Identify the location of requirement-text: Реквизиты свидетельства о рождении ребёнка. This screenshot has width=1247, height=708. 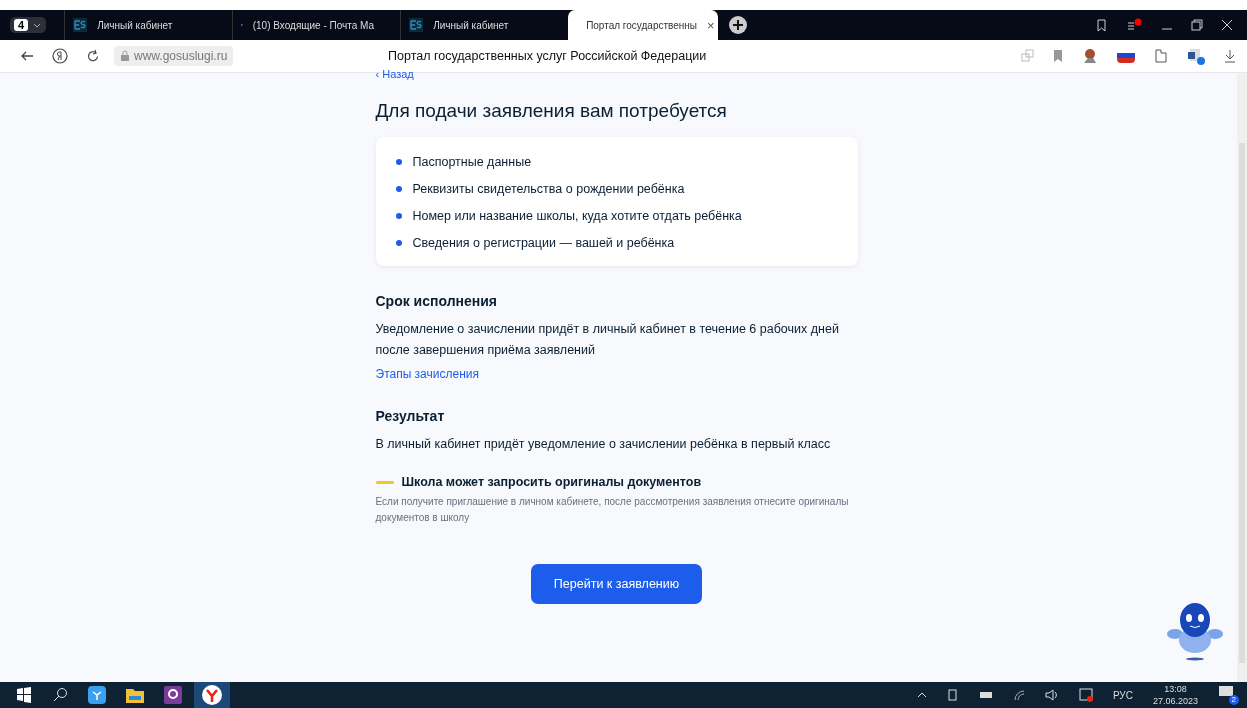
(548, 189).